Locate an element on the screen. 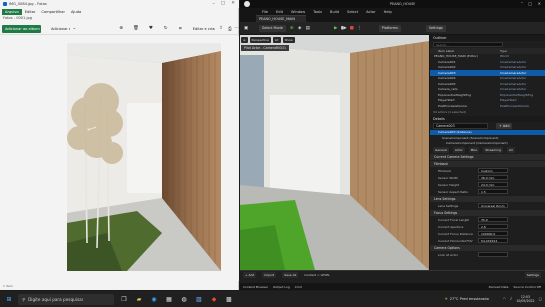 The image size is (545, 307). photos-taskbar-icon: ▨ is located at coordinates (199, 299).